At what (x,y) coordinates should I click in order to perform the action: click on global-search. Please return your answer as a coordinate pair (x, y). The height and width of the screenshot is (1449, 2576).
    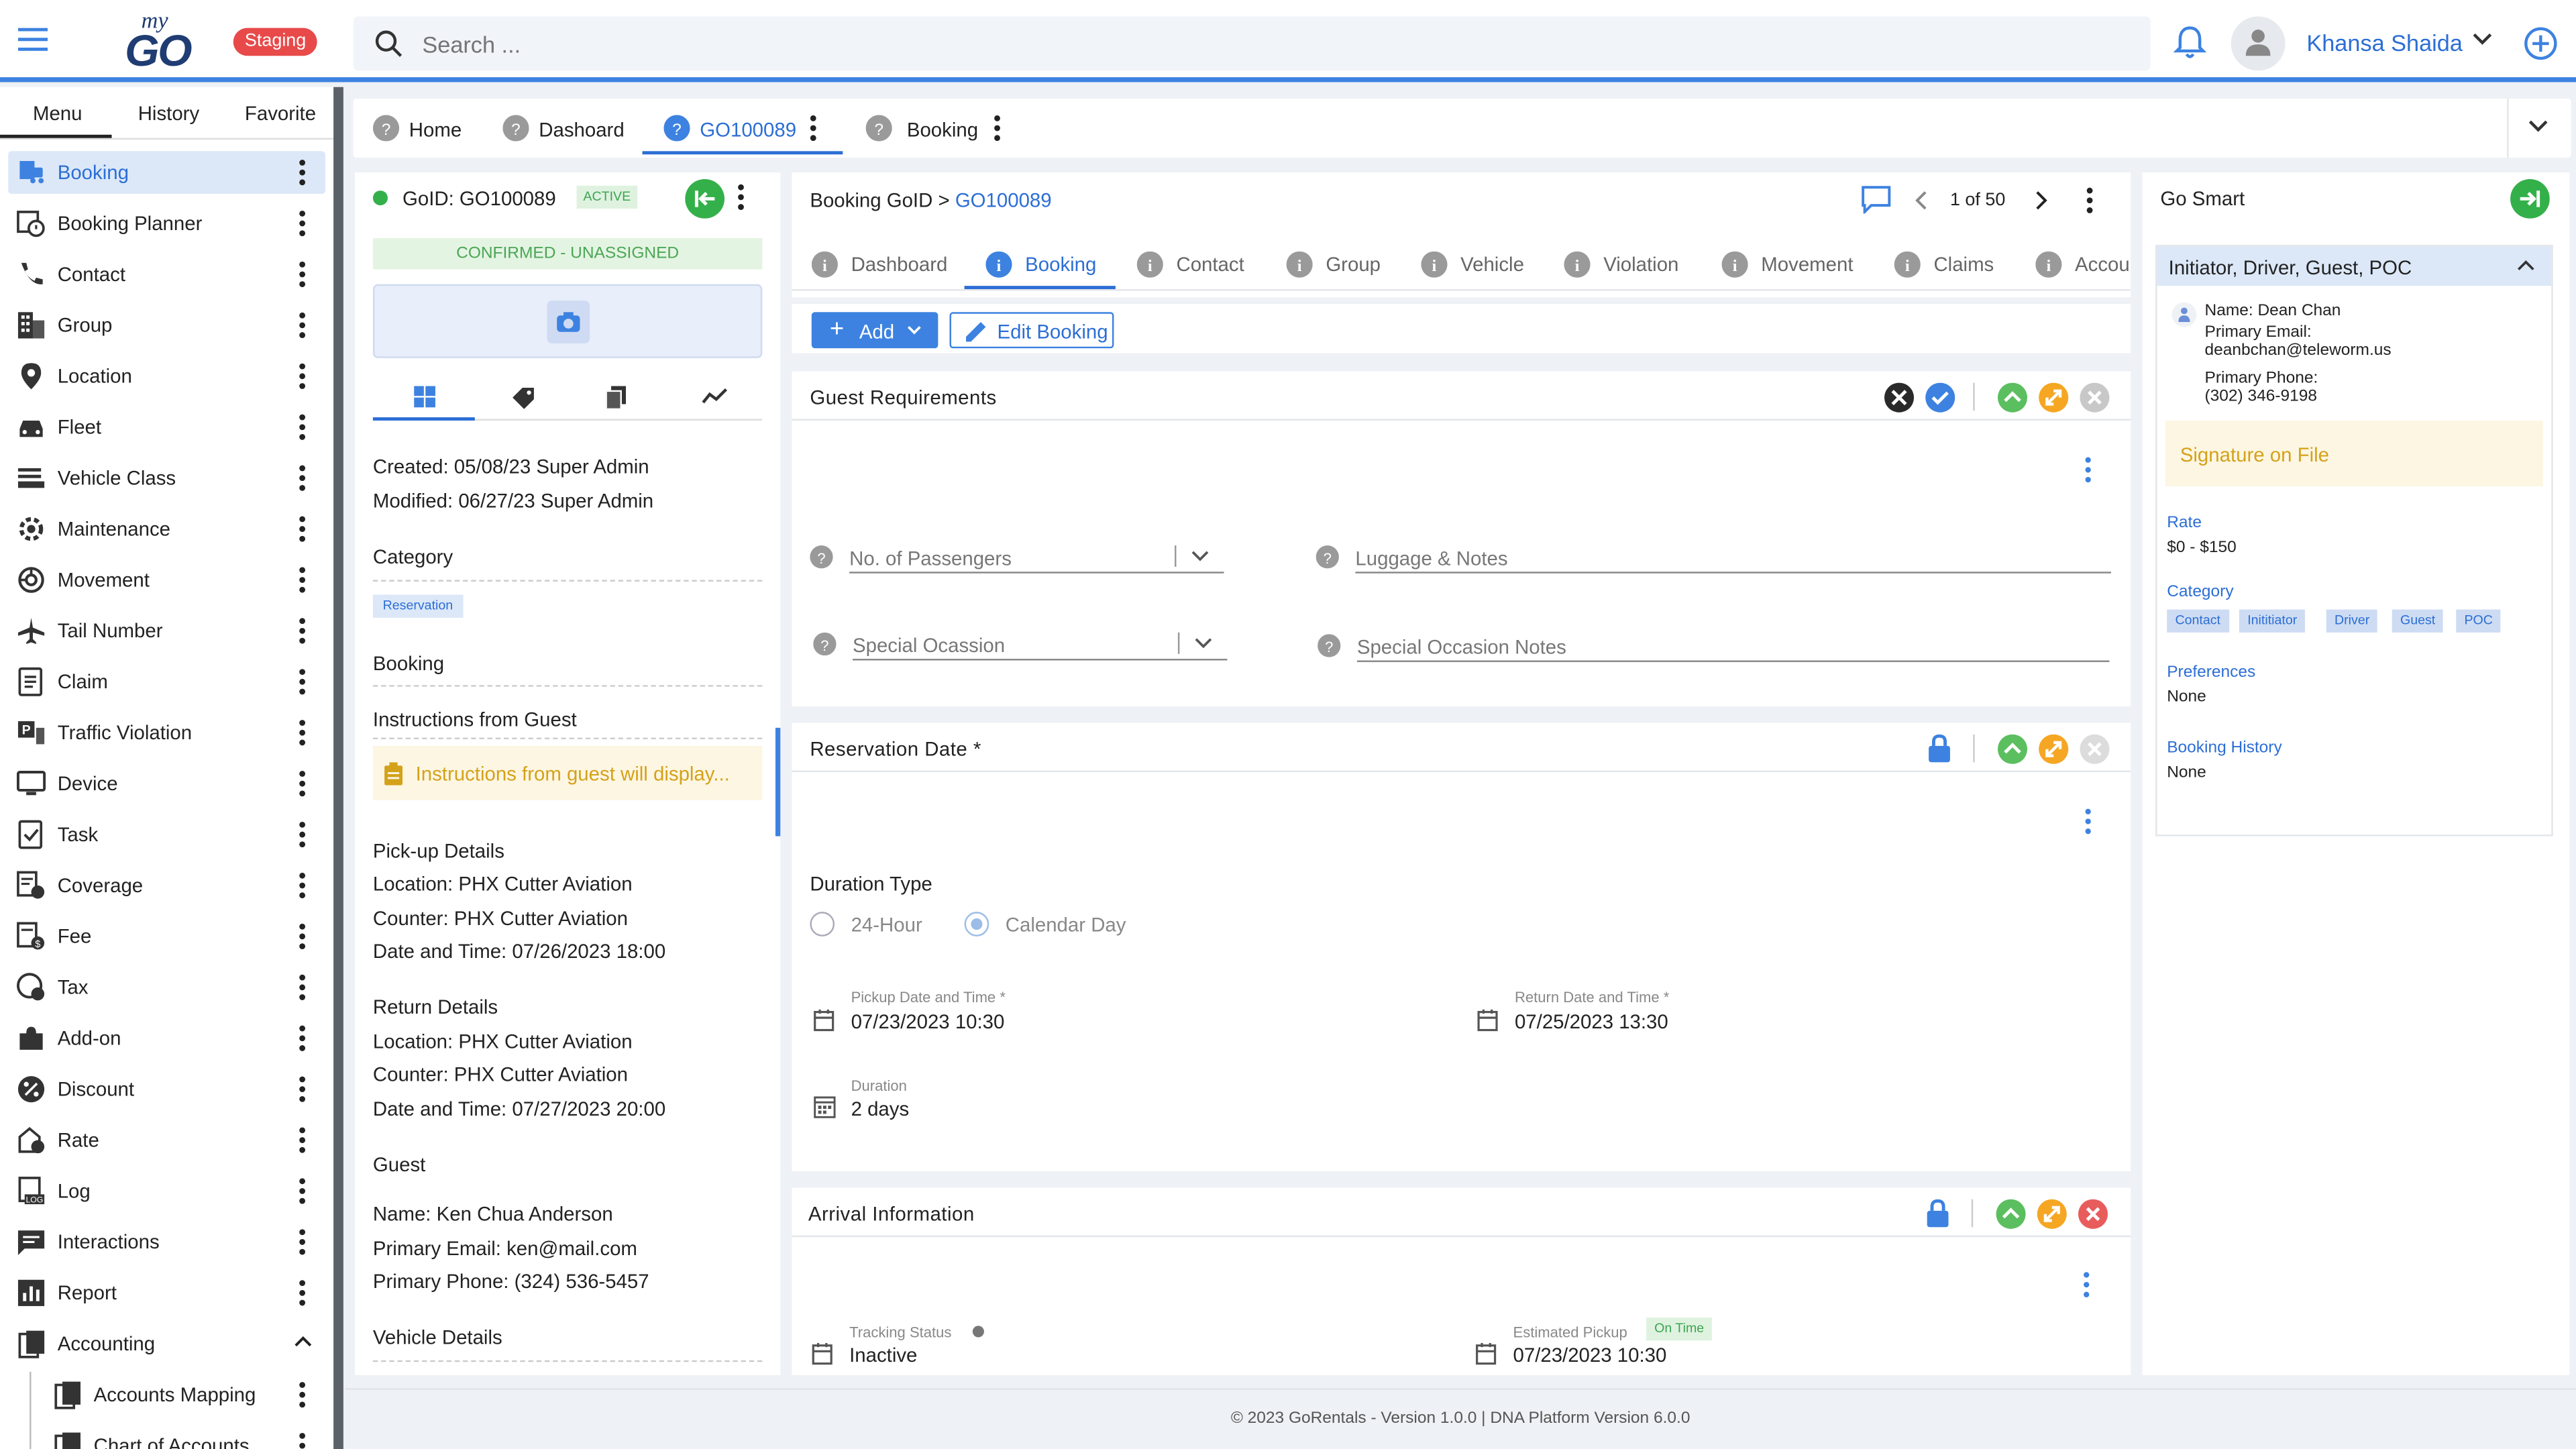
    Looking at the image, I should click on (1252, 43).